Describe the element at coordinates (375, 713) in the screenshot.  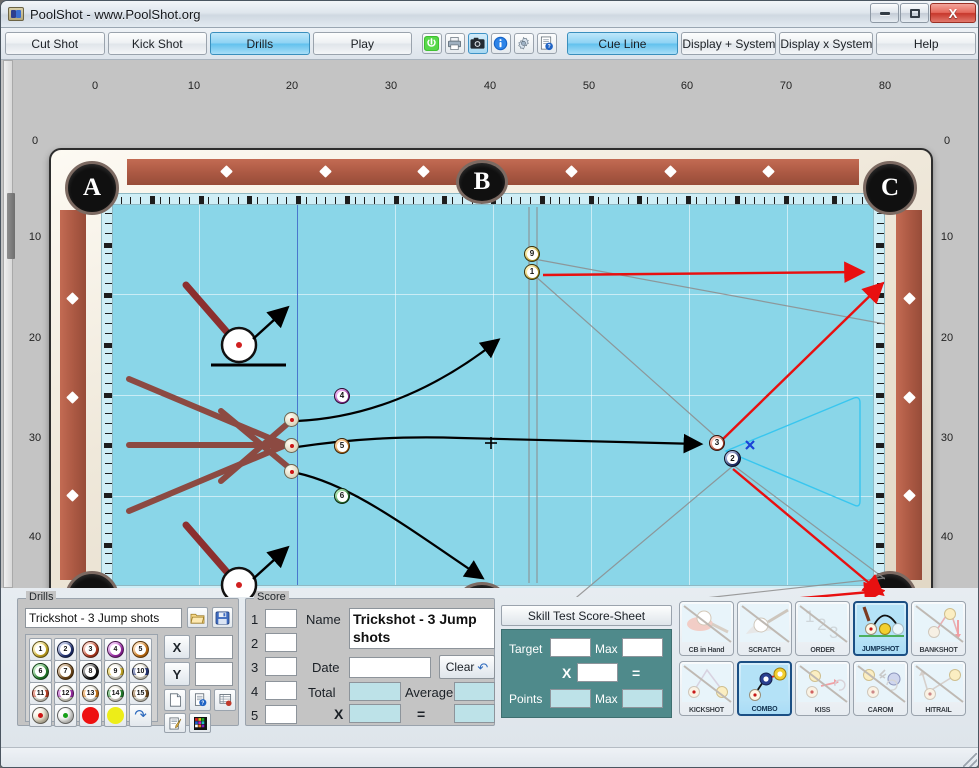
I see `score-multiply-value` at that location.